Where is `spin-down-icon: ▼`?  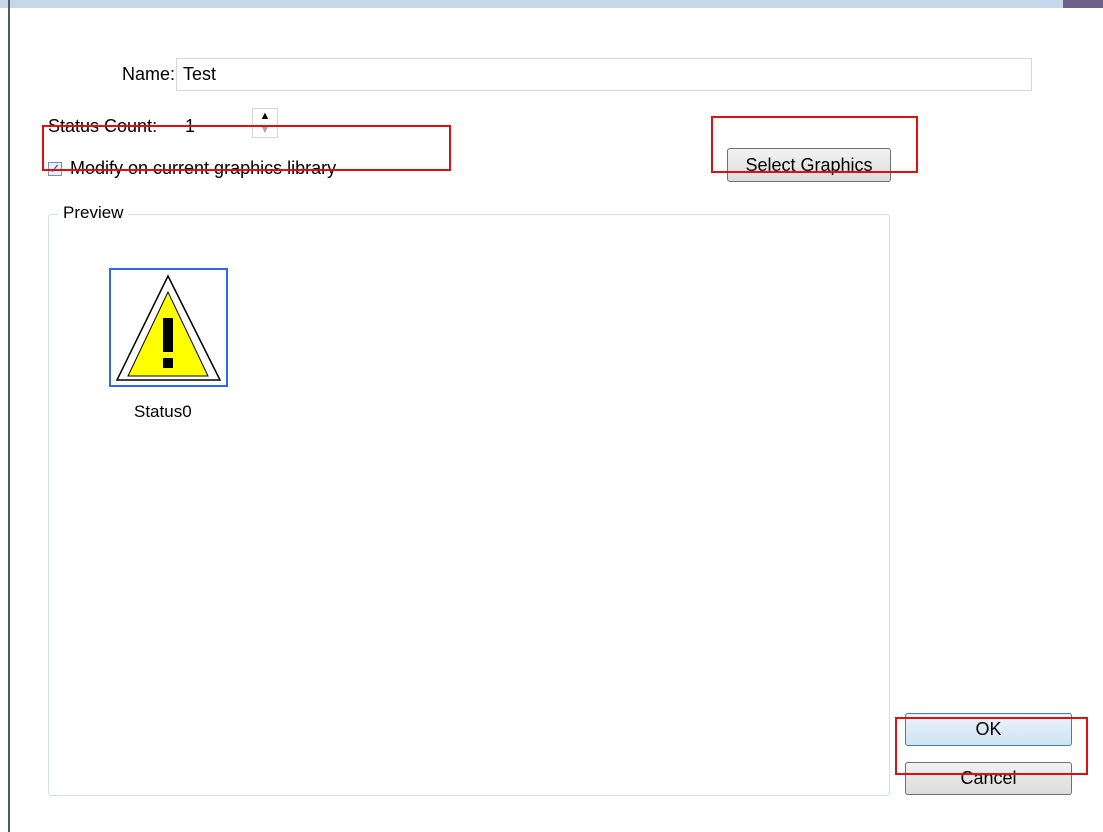
spin-down-icon: ▼ is located at coordinates (265, 130).